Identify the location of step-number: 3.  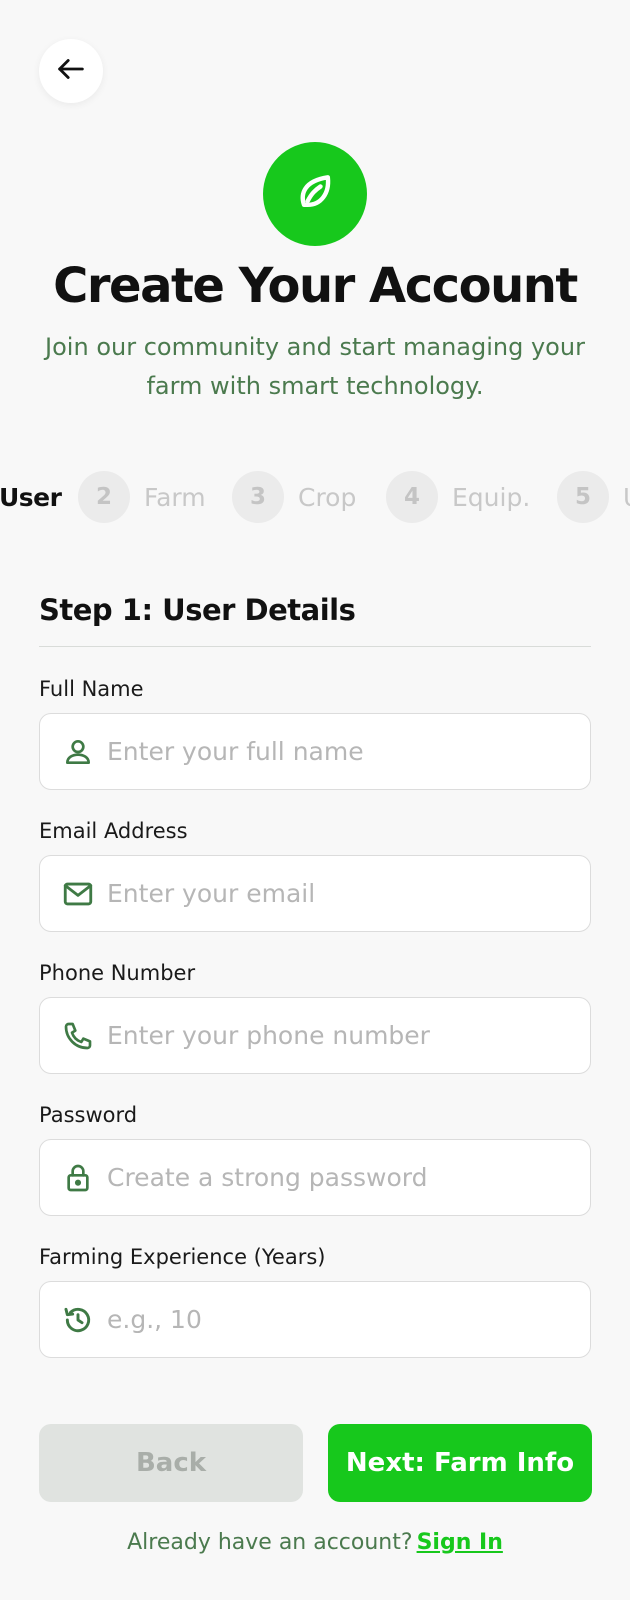
(258, 497).